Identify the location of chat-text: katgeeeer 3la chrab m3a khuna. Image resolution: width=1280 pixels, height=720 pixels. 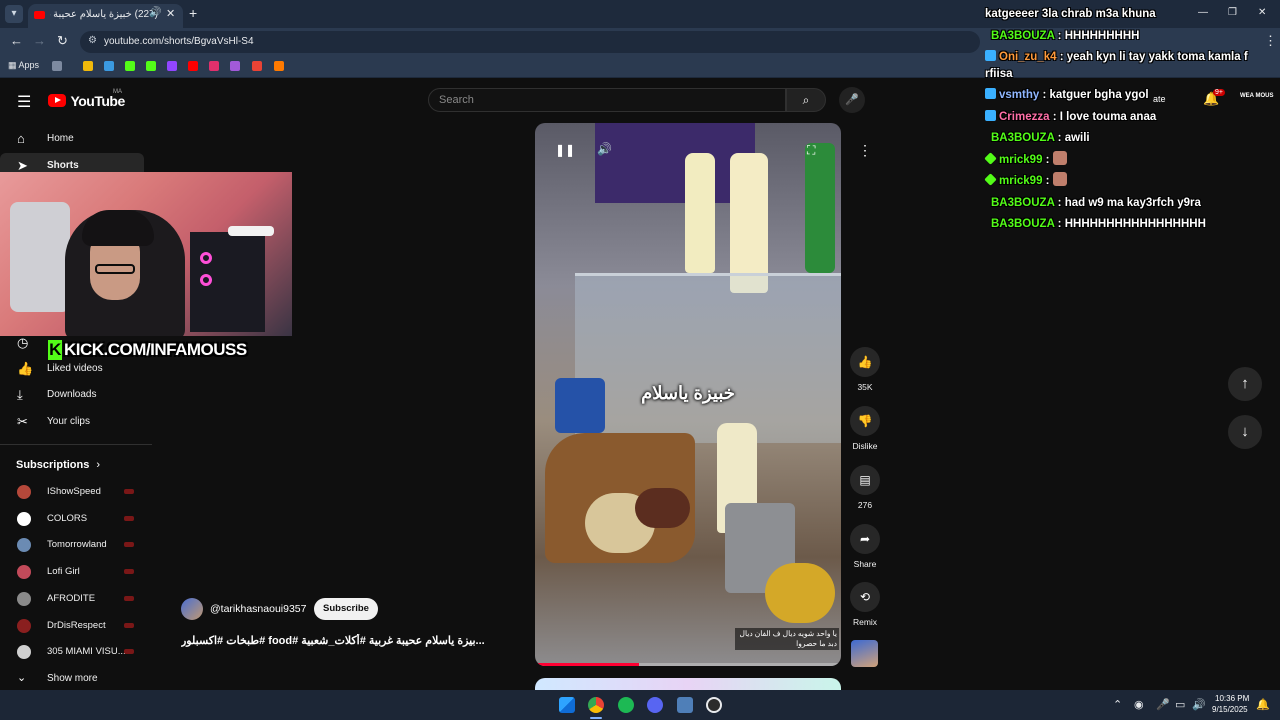
(1070, 14).